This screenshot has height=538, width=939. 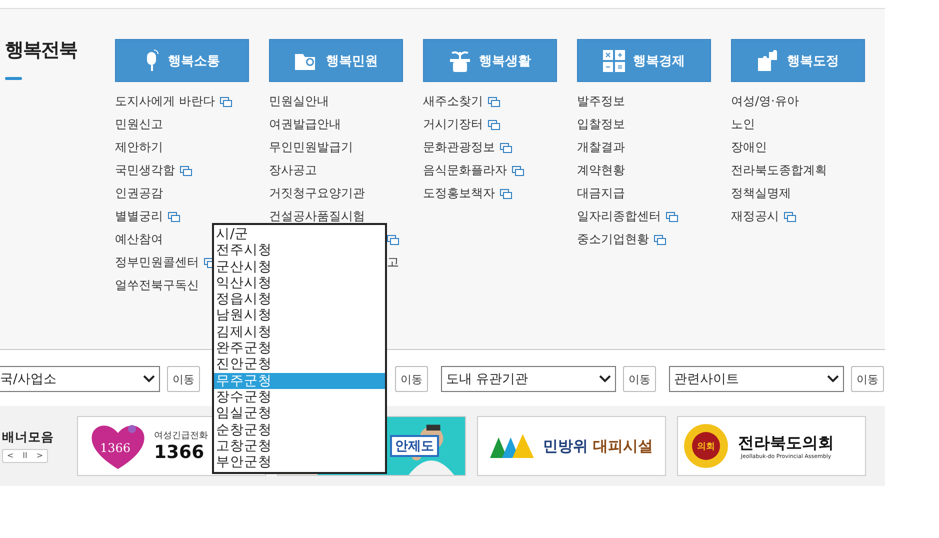 What do you see at coordinates (317, 193) in the screenshot?
I see `menu-link: 거짓청구요양기관` at bounding box center [317, 193].